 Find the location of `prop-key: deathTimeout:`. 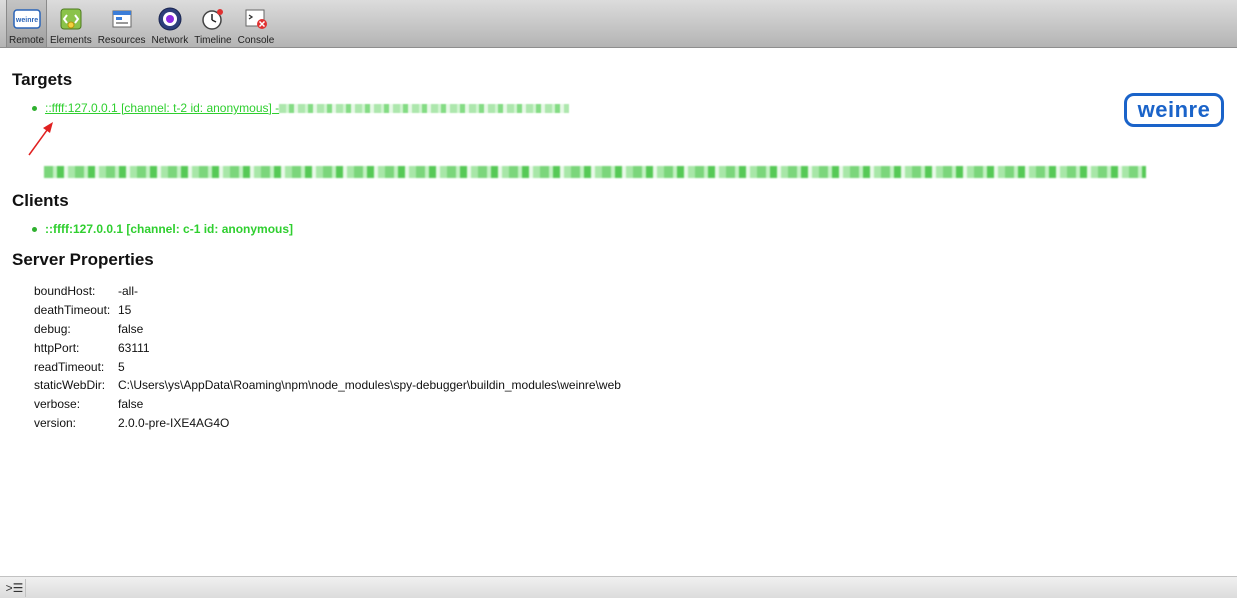

prop-key: deathTimeout: is located at coordinates (72, 310).